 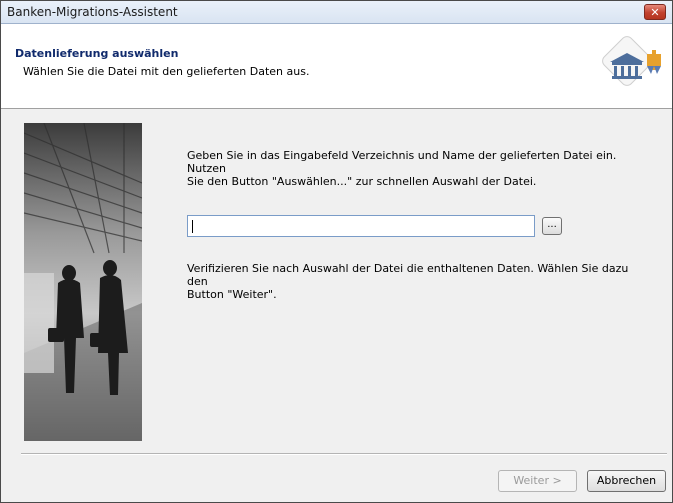 What do you see at coordinates (97, 53) in the screenshot?
I see `page-title: Datenlieferung auswählen` at bounding box center [97, 53].